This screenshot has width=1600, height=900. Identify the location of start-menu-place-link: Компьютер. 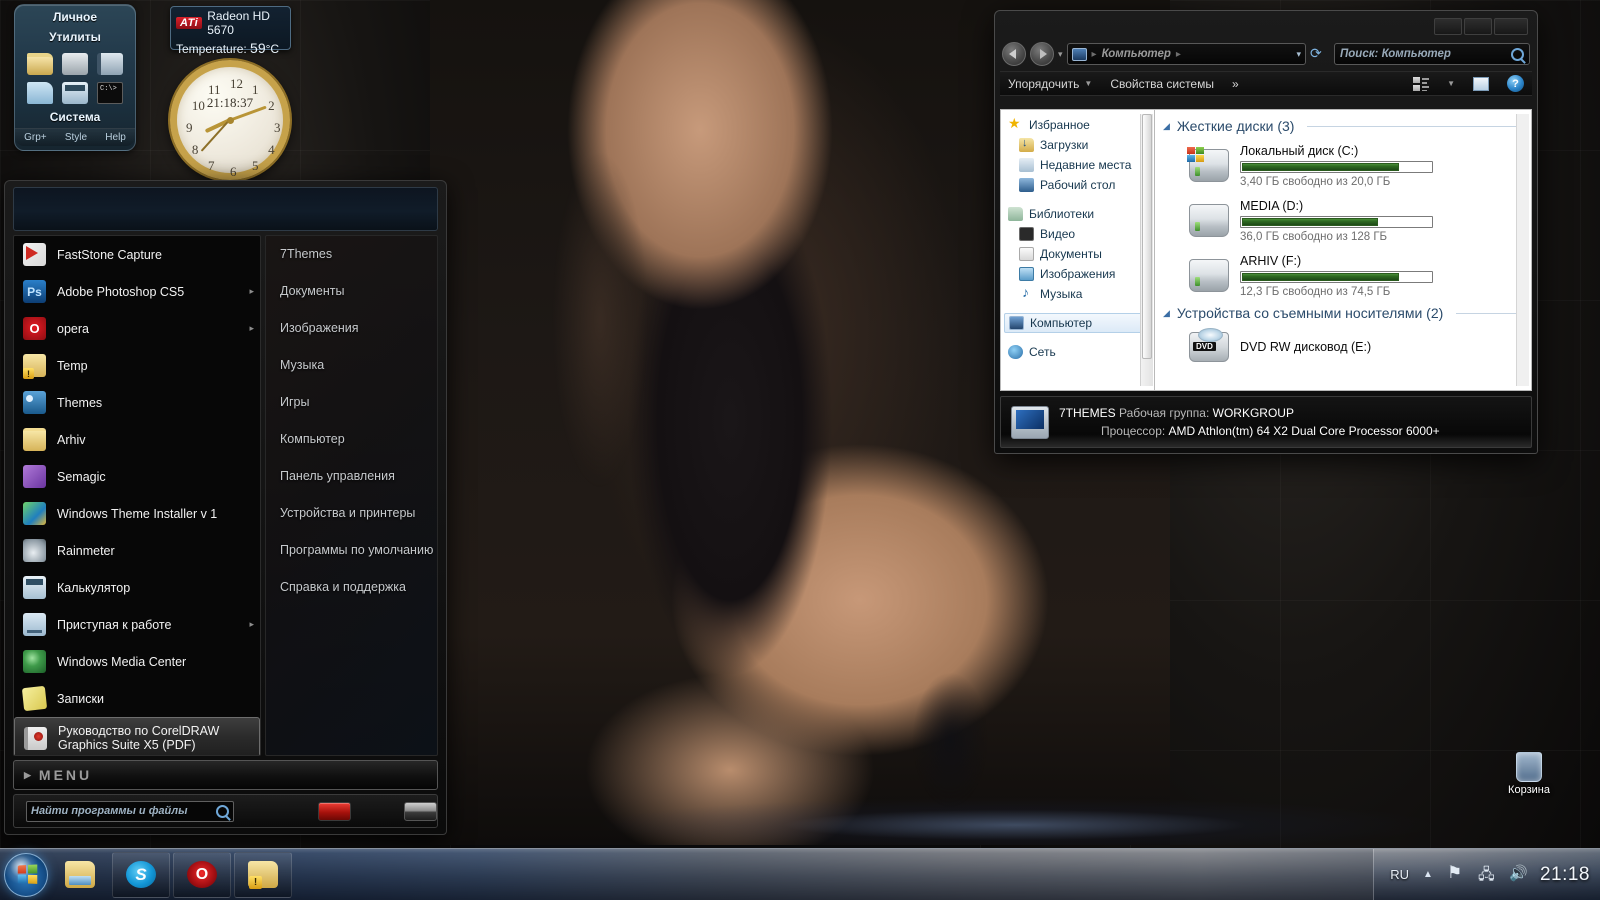
(351, 439).